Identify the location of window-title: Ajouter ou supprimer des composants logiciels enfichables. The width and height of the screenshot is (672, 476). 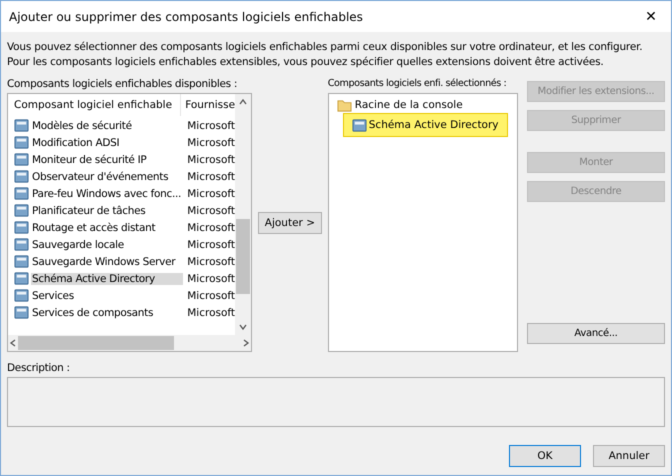
(186, 17).